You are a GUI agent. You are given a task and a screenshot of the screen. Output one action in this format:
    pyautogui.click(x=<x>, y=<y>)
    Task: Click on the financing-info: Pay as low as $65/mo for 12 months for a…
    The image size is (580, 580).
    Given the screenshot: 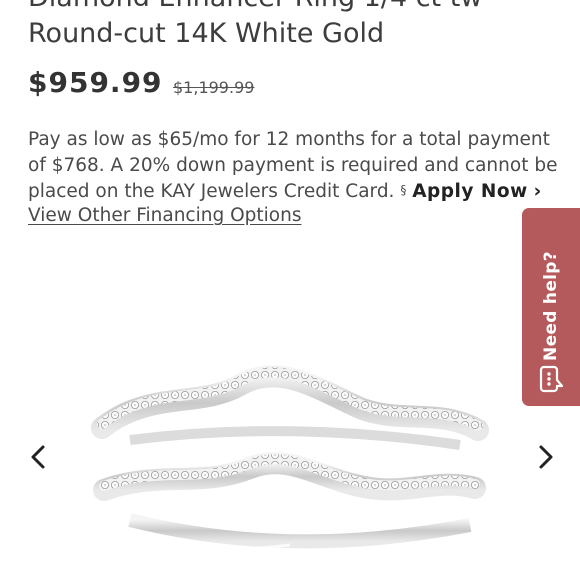 What is the action you would take?
    pyautogui.click(x=298, y=166)
    